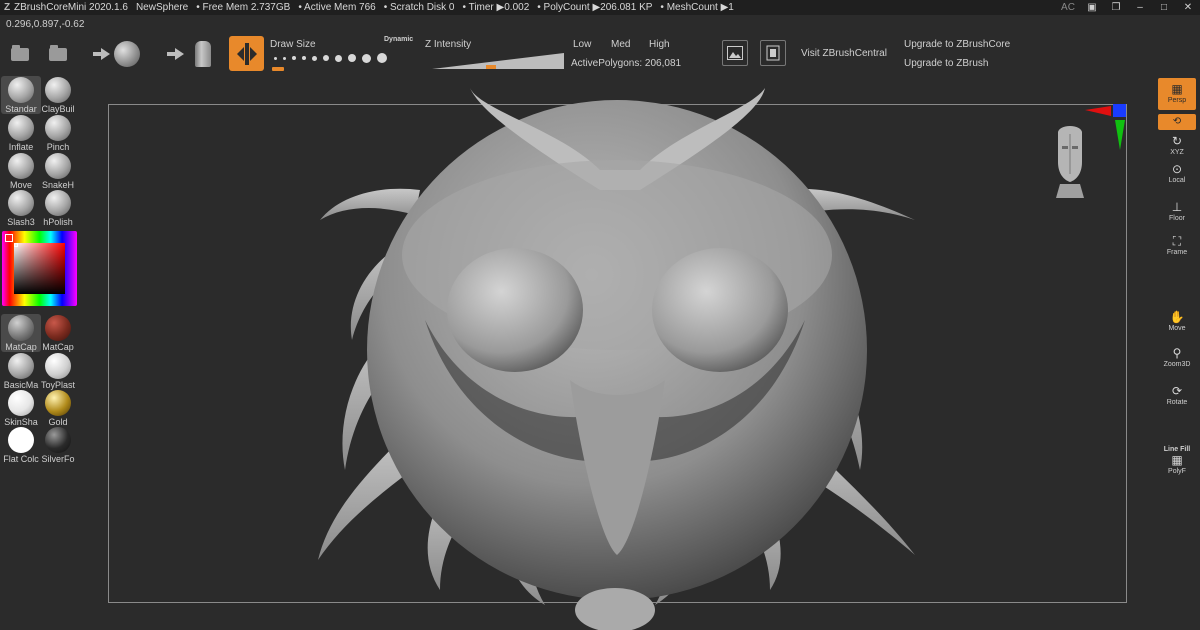 This screenshot has width=1200, height=630. What do you see at coordinates (1177, 141) in the screenshot?
I see `xyz-rotate-icon: ↻` at bounding box center [1177, 141].